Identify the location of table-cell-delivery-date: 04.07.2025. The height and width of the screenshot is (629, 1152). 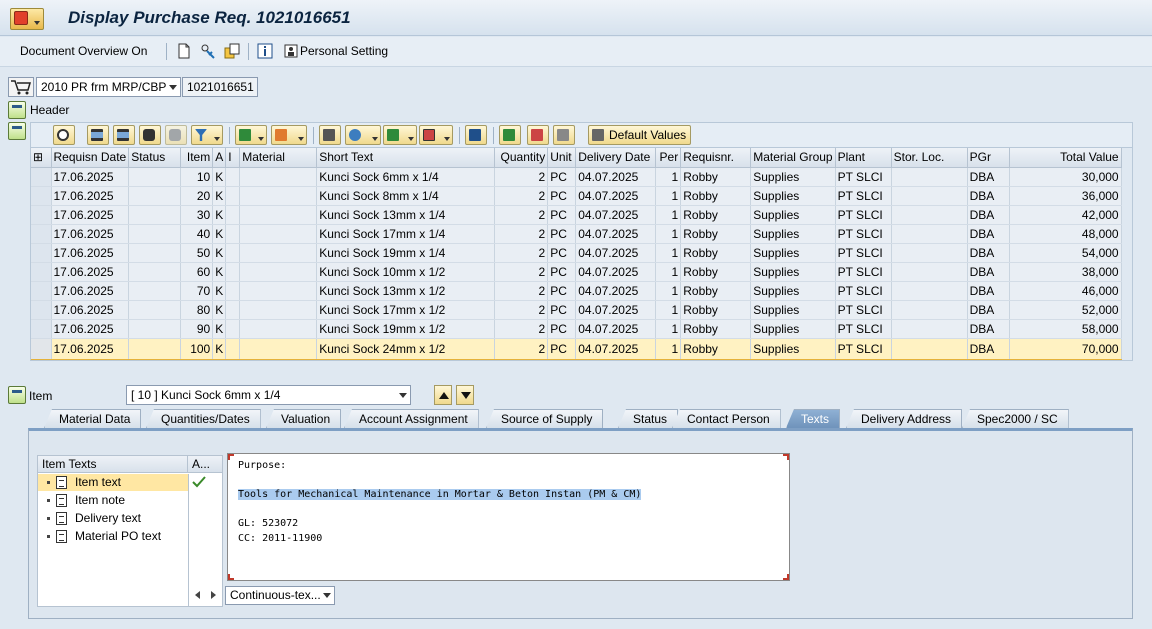
(616, 215).